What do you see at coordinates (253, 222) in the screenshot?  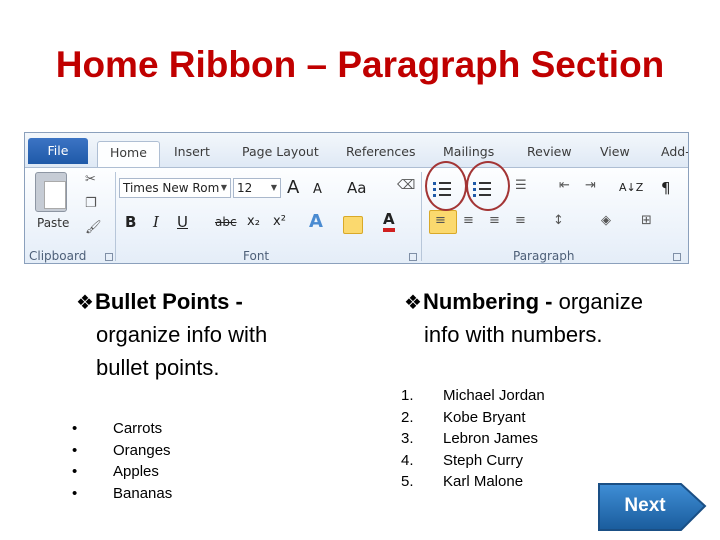 I see `subscript-icon: x₂` at bounding box center [253, 222].